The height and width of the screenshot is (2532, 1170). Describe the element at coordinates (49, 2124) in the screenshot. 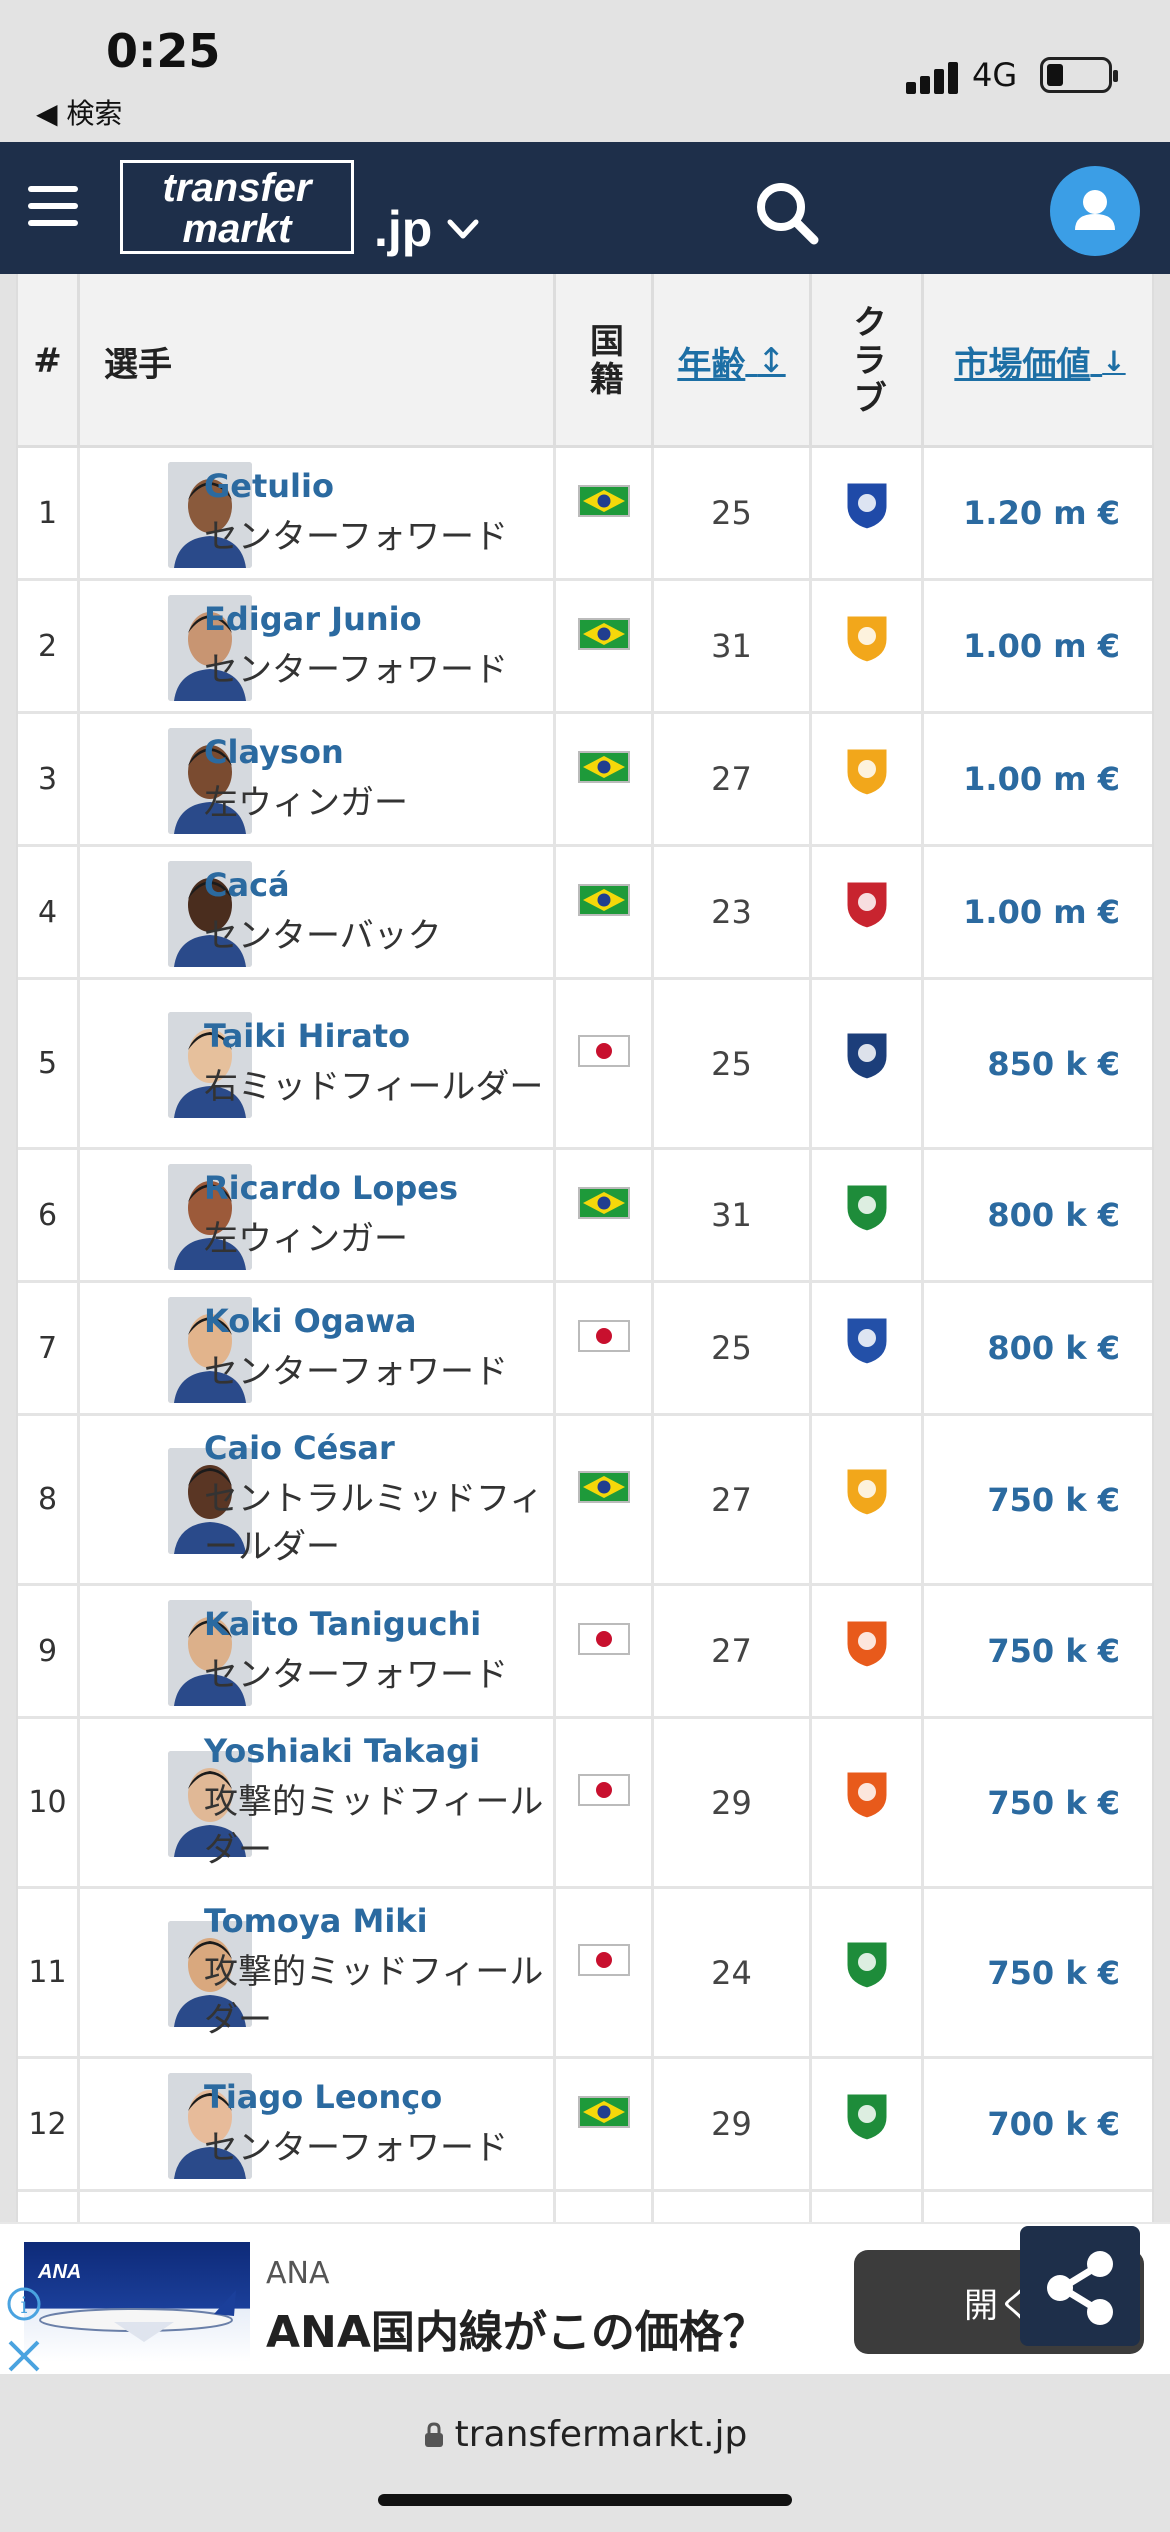

I see `rank-cell: 12` at that location.